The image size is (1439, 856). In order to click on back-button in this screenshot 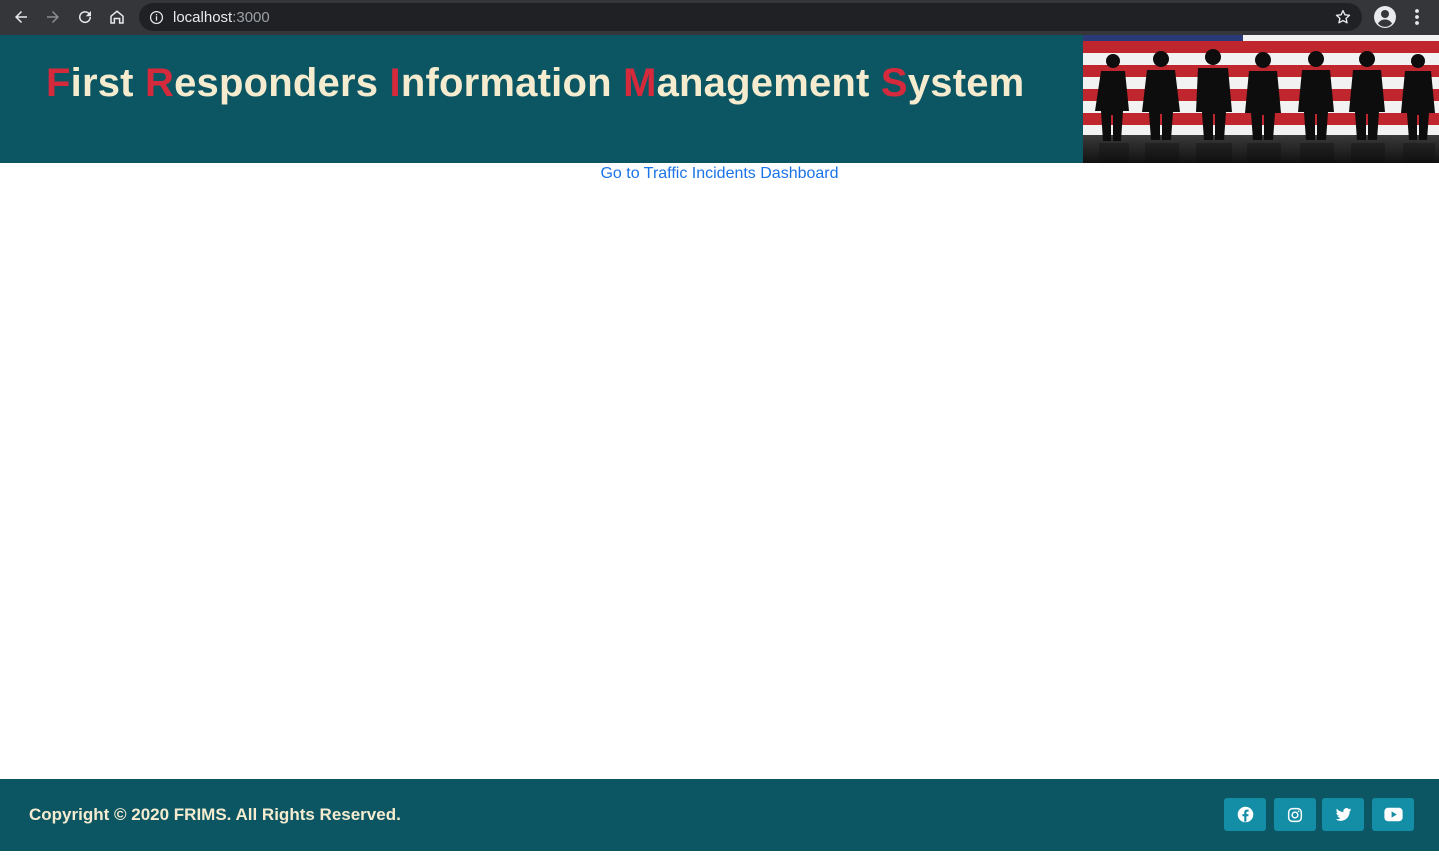, I will do `click(21, 17)`.